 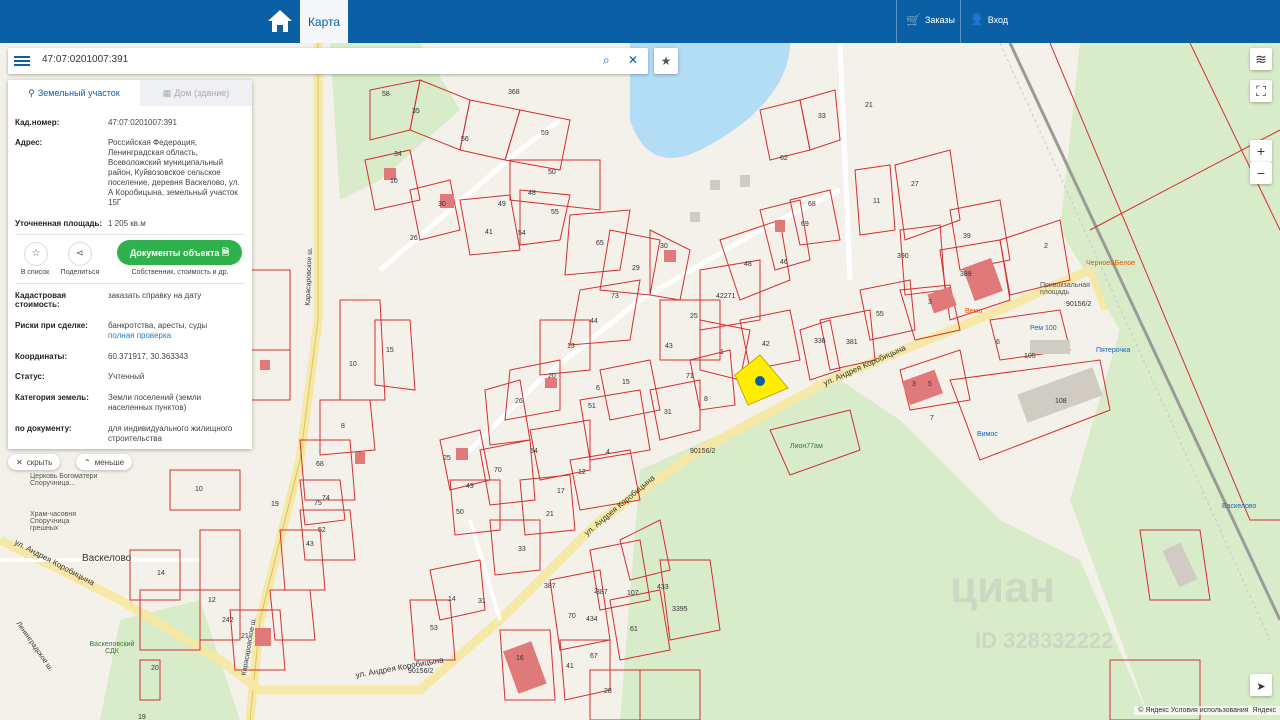 I want to click on lot-number-label: 2, so click(x=1046, y=246).